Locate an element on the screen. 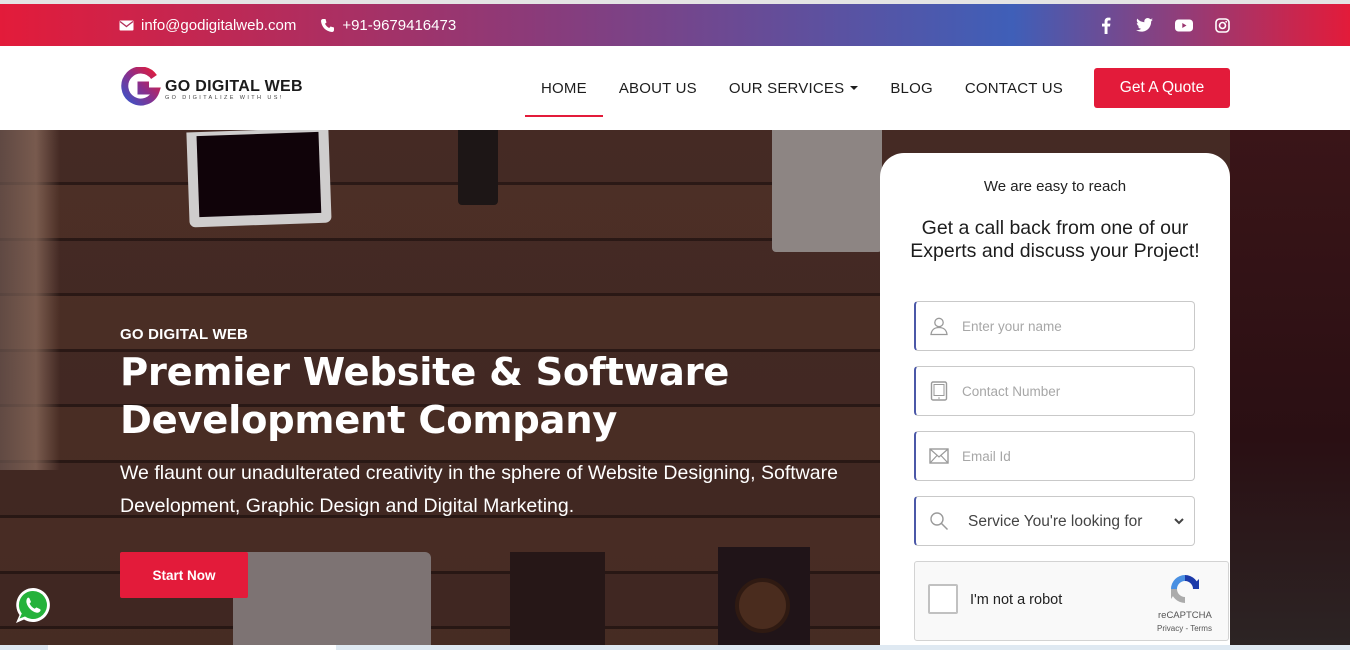 This screenshot has height=650, width=1350. user-icon is located at coordinates (939, 326).